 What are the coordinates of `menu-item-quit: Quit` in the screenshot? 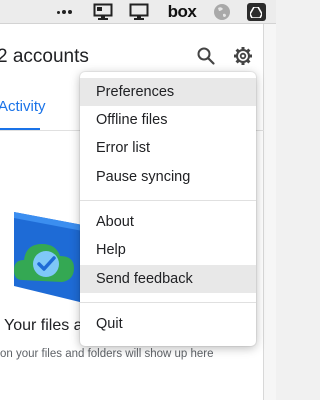 It's located at (168, 324).